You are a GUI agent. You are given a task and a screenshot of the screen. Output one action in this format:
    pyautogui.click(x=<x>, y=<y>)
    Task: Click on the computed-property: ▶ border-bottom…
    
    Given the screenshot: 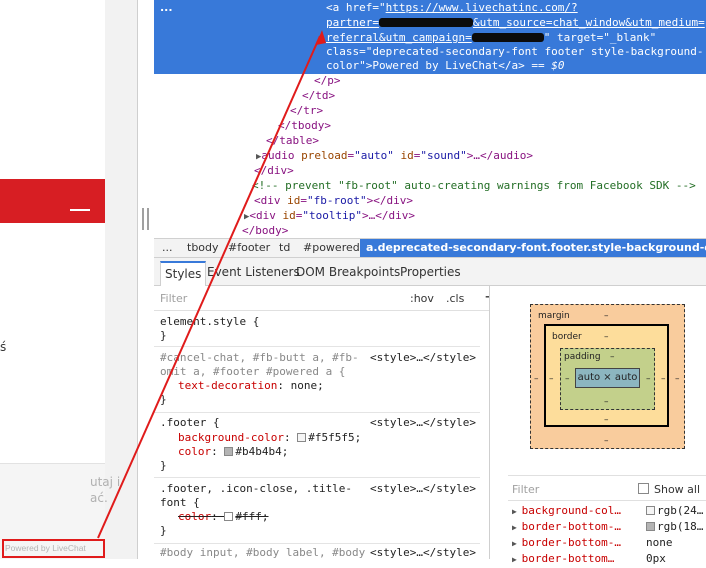 What is the action you would take?
    pyautogui.click(x=563, y=559)
    